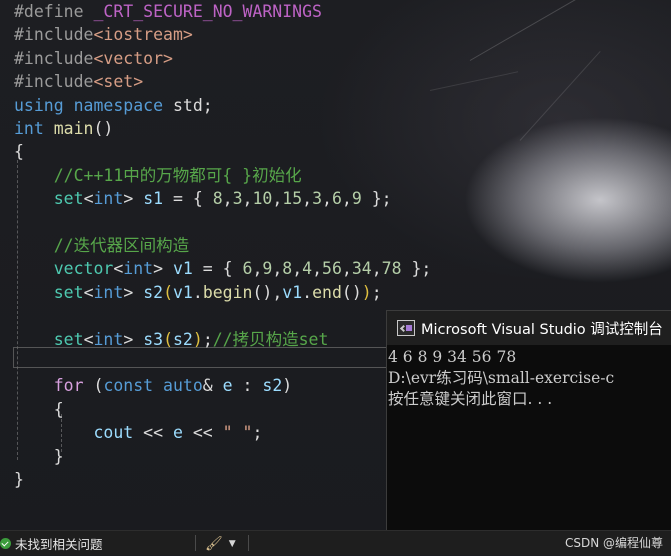 The width and height of the screenshot is (671, 556). Describe the element at coordinates (133, 292) in the screenshot. I see `code-token: >` at that location.